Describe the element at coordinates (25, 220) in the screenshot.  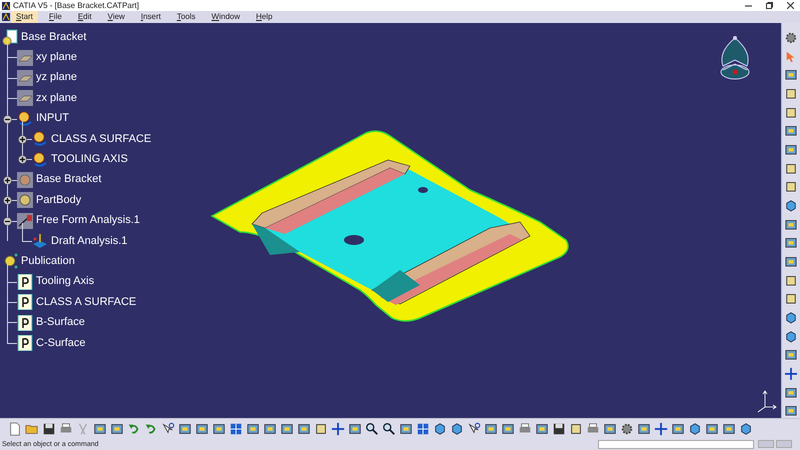
I see `analysis-icon` at that location.